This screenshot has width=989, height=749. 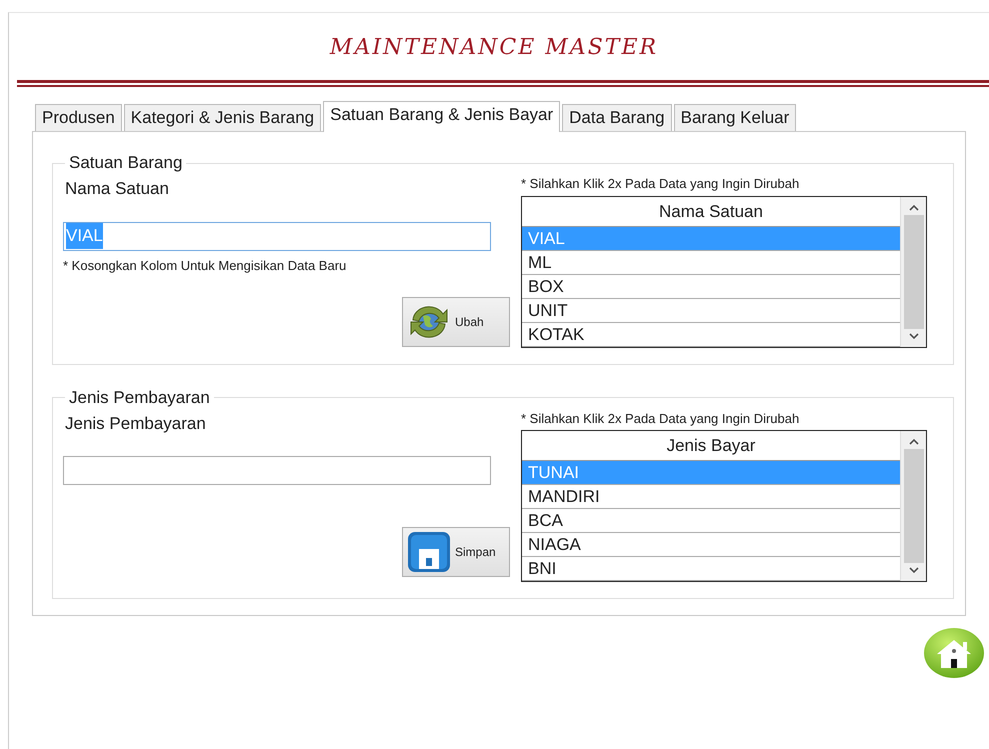 What do you see at coordinates (117, 189) in the screenshot?
I see `field-label: Nama Satuan` at bounding box center [117, 189].